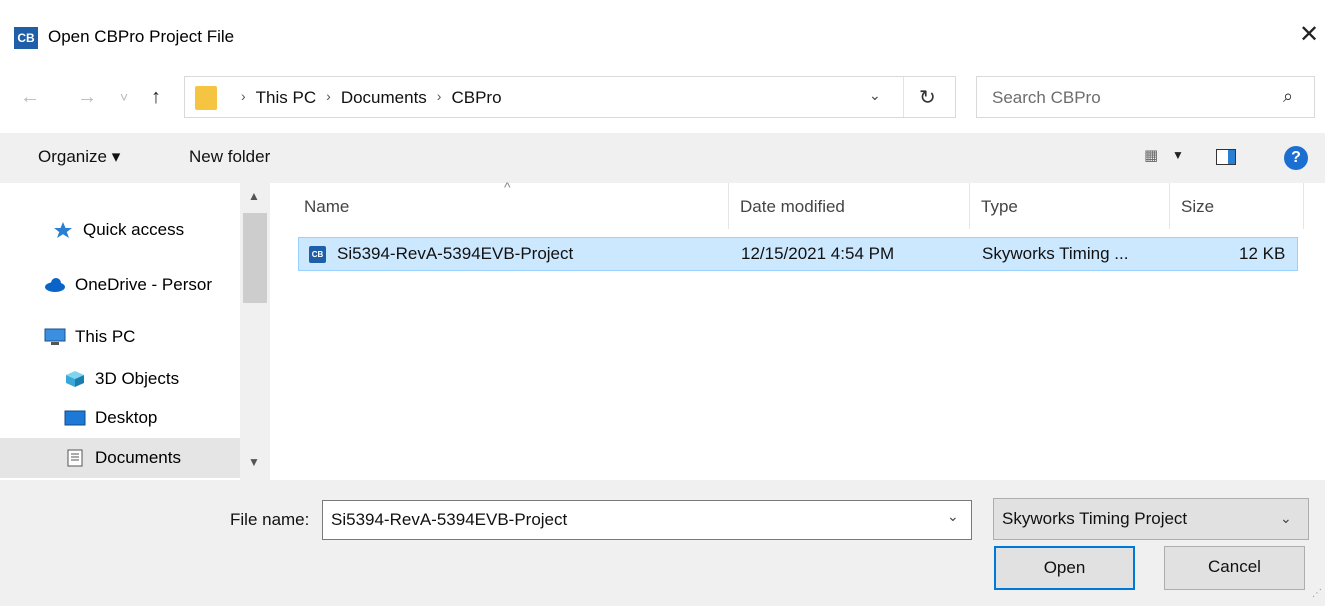  What do you see at coordinates (270, 519) in the screenshot?
I see `file-name-label: File name:` at bounding box center [270, 519].